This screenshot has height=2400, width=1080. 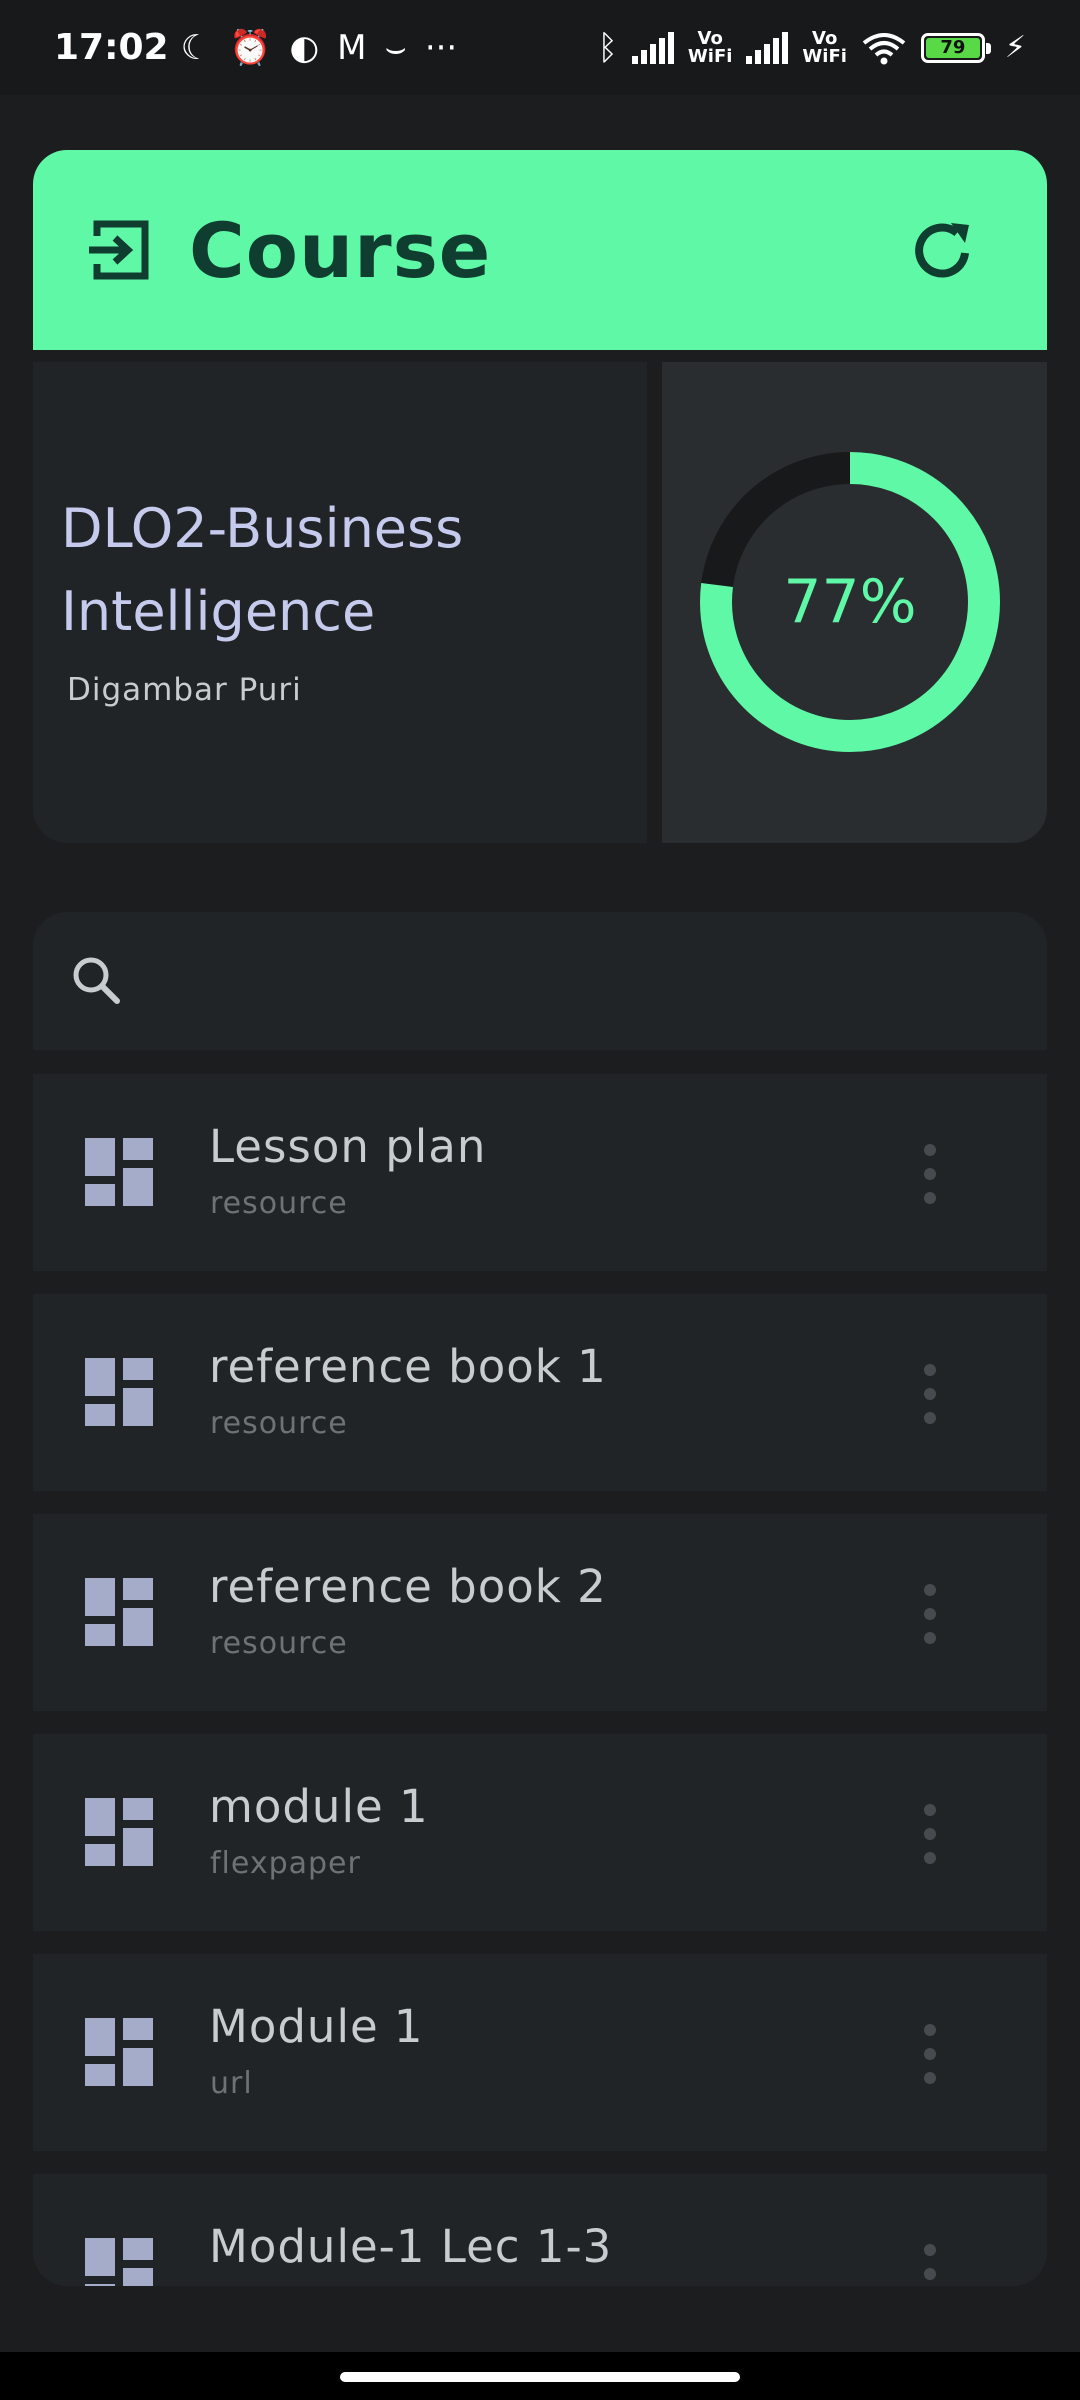 I want to click on charging-icon: ⚡, so click(x=1015, y=47).